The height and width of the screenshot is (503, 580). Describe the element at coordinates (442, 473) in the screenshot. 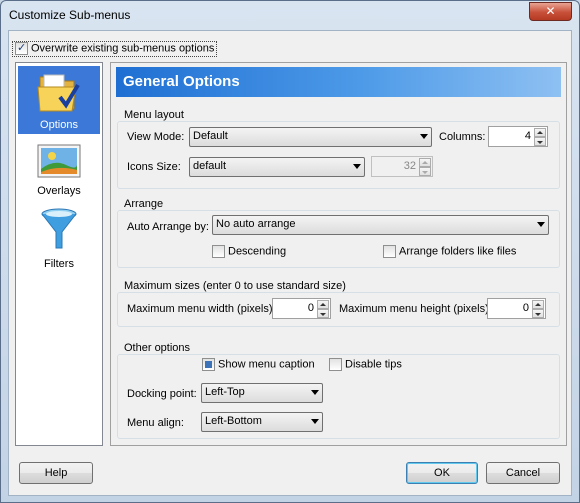

I see `ok-button: OK` at that location.